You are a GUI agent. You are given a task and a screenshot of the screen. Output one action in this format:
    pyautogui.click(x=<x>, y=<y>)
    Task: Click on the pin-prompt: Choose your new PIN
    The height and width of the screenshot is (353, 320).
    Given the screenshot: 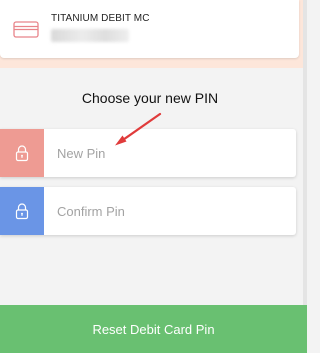 What is the action you would take?
    pyautogui.click(x=150, y=98)
    